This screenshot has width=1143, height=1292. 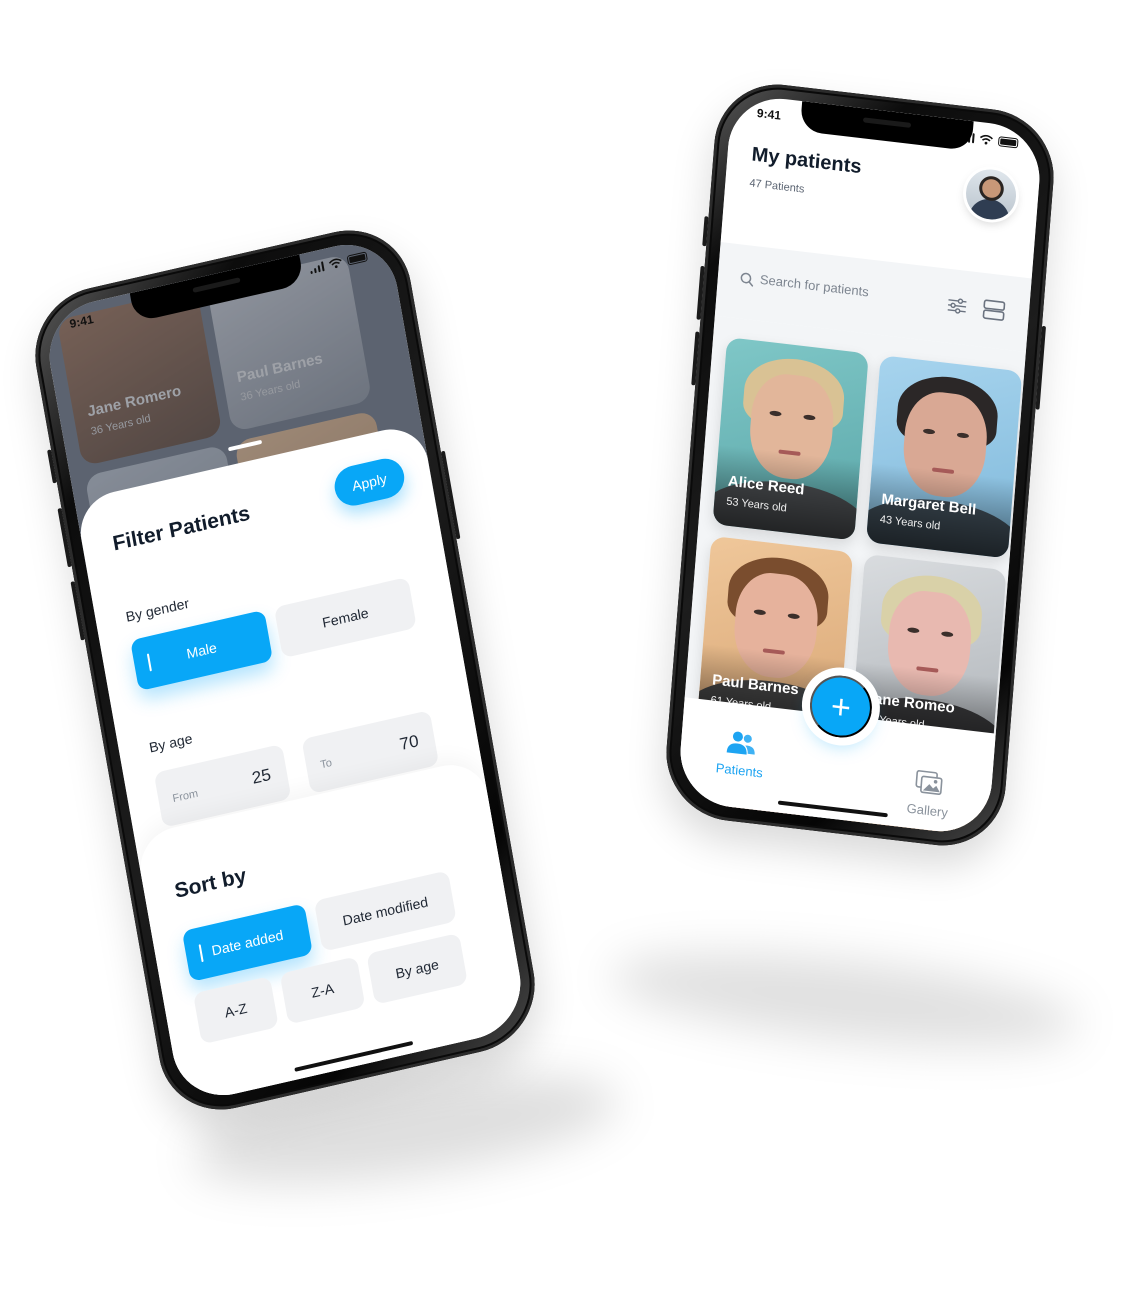 I want to click on sort-z-a-chip: Z-A, so click(x=322, y=990).